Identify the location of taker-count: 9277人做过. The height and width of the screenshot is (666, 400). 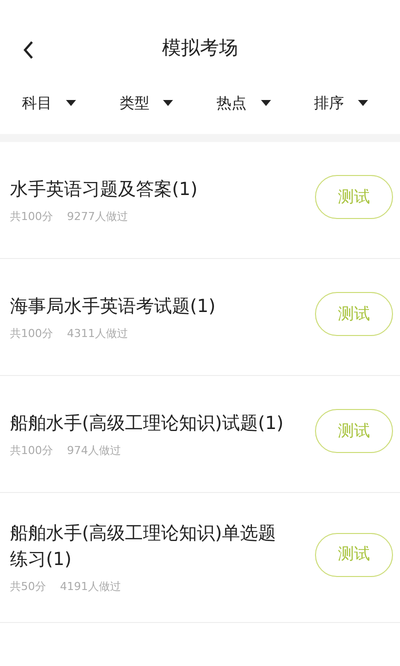
(97, 216).